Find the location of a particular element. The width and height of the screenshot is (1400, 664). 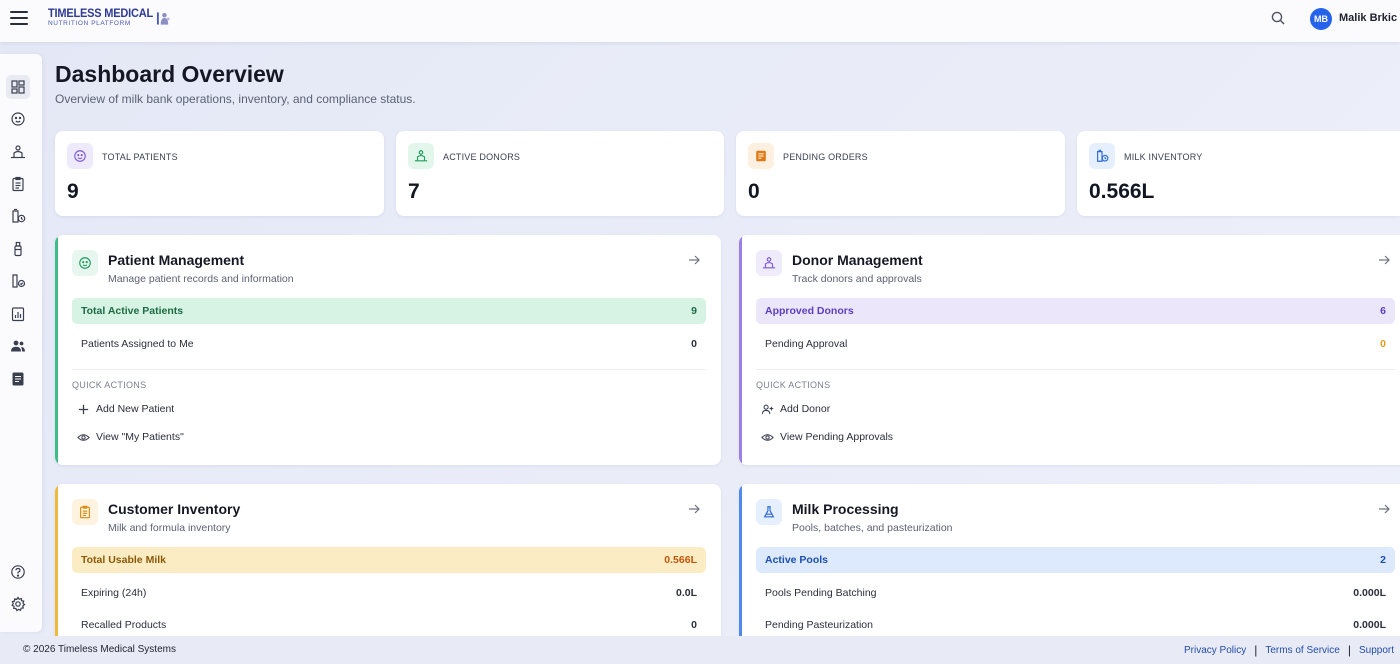

card-subtitle: Track donors and approvals is located at coordinates (857, 279).